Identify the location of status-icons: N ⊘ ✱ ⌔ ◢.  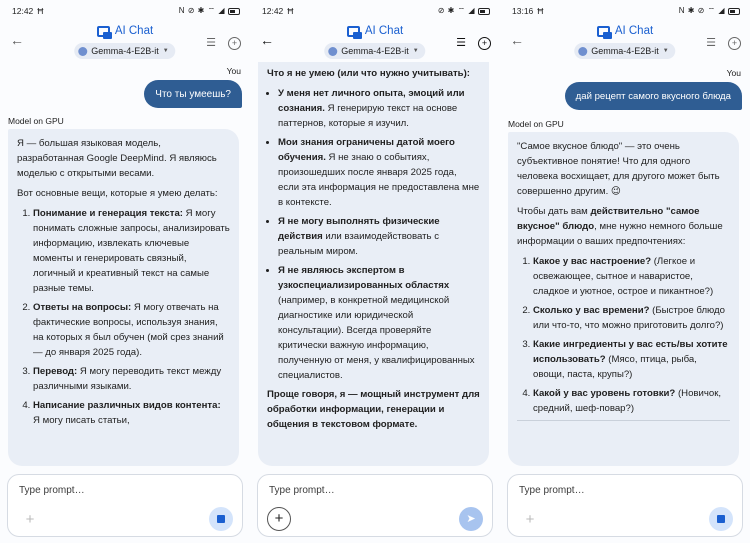
(201, 10).